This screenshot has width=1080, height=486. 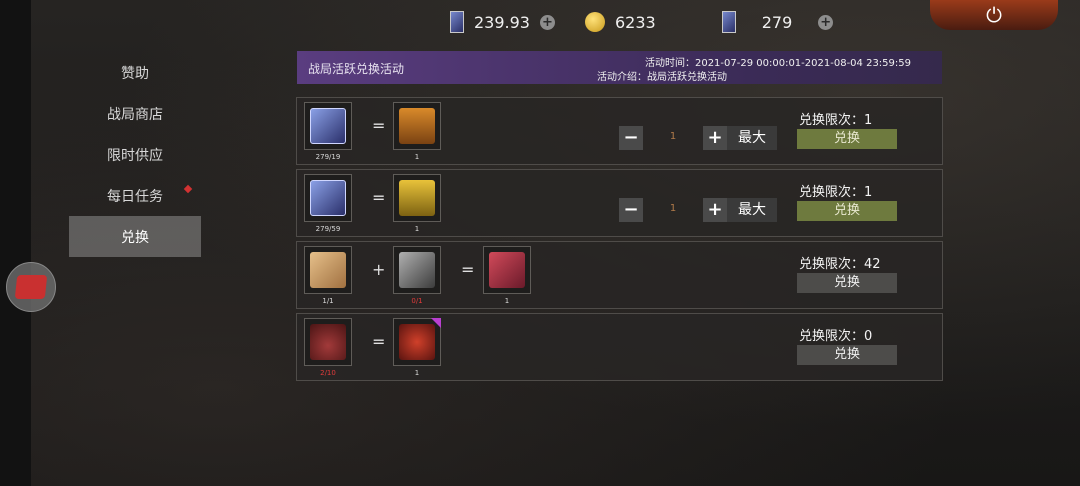 I want to click on resource-gold-value: 6233, so click(x=635, y=22).